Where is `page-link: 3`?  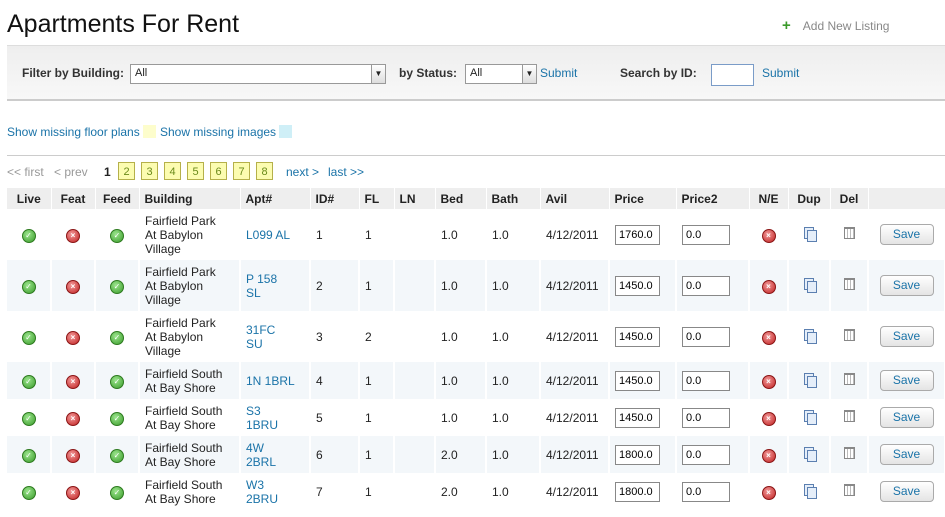
page-link: 3 is located at coordinates (149, 171).